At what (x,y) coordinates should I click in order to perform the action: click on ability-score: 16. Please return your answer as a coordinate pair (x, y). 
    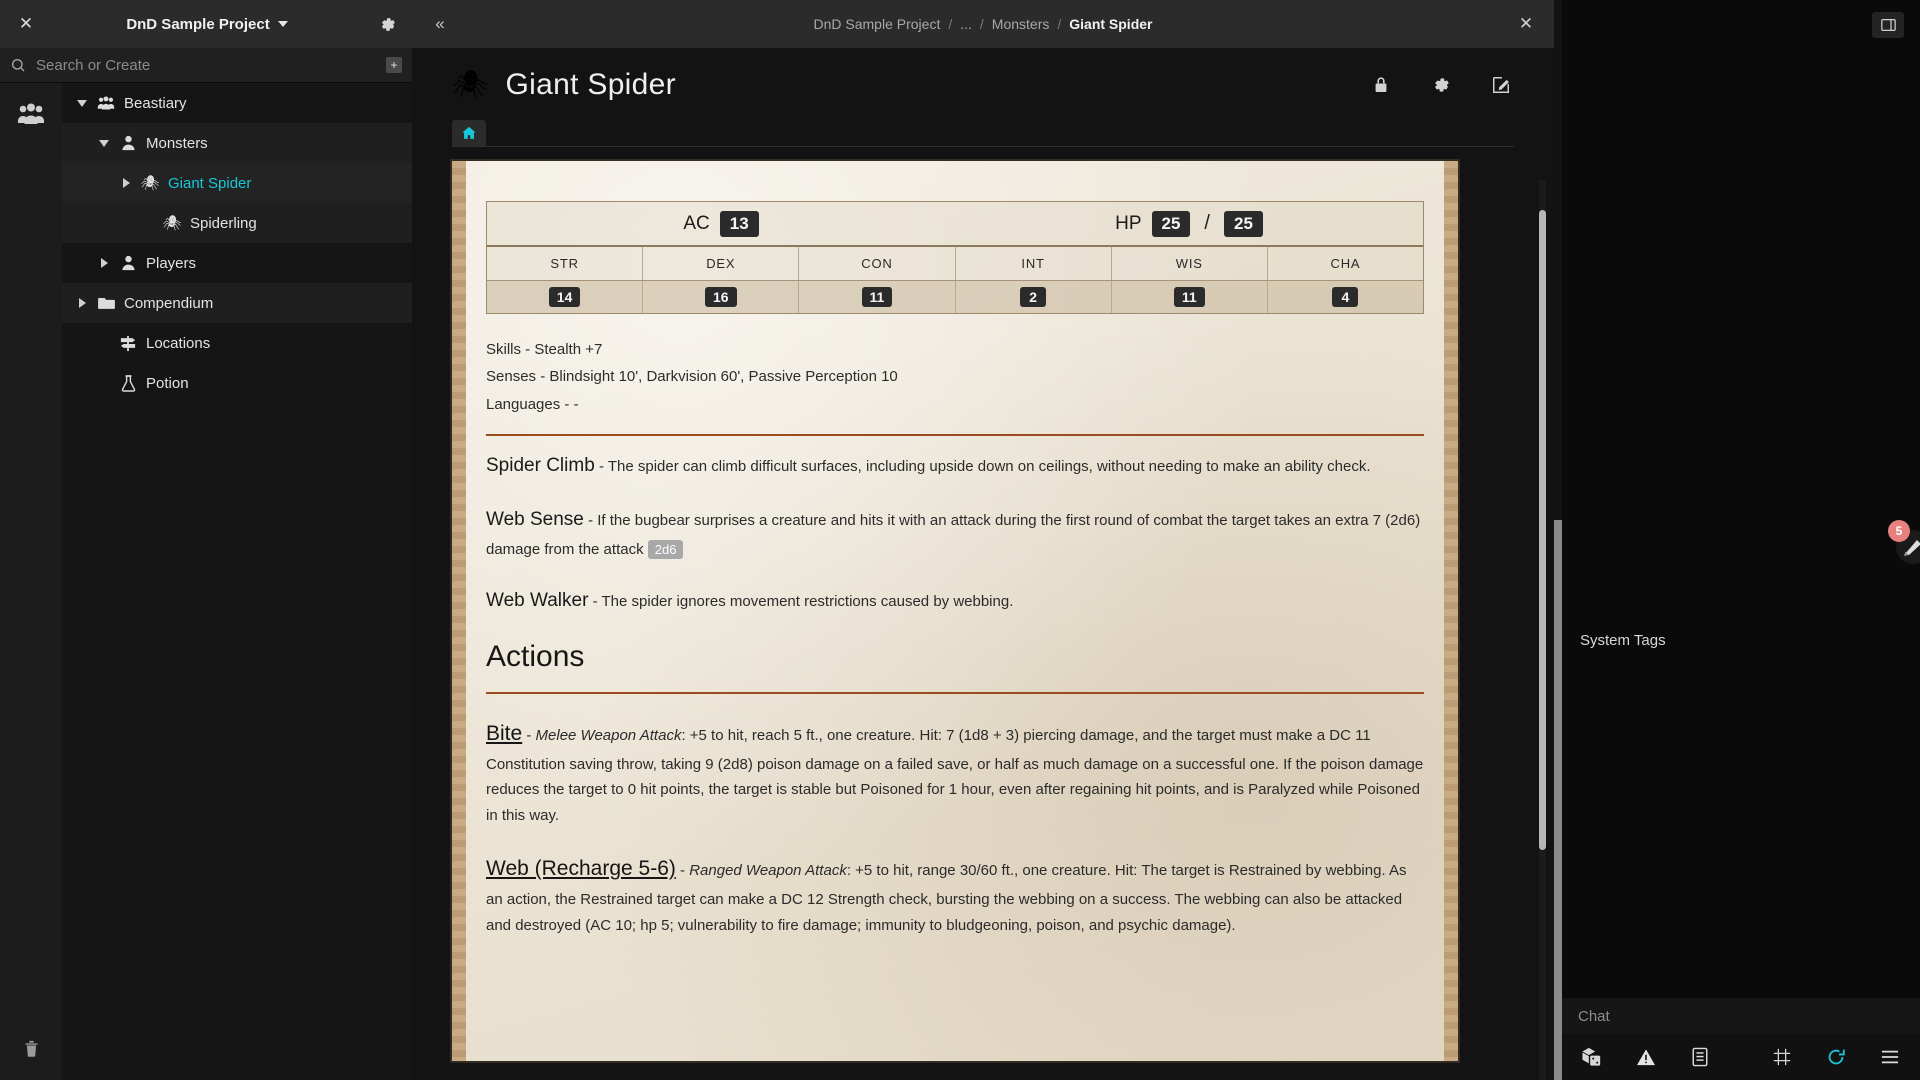
    Looking at the image, I should click on (720, 297).